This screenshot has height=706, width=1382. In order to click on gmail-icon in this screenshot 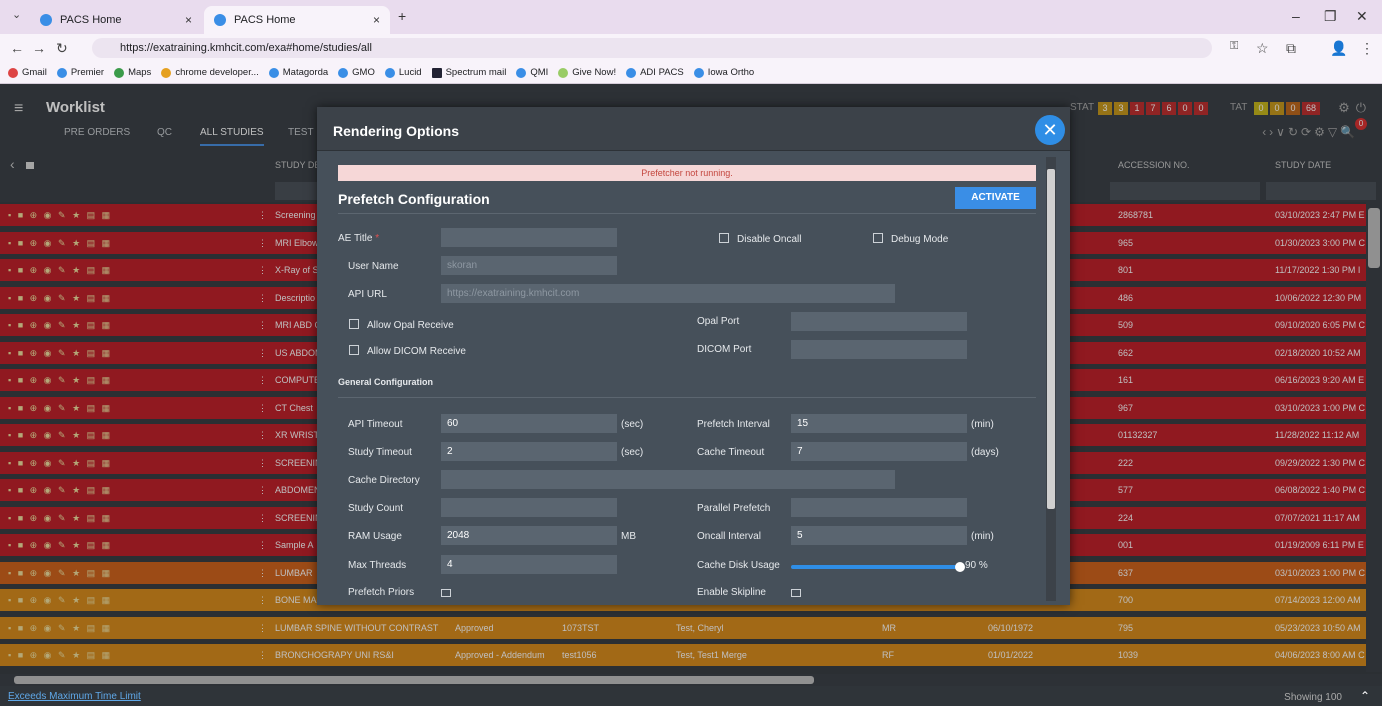, I will do `click(13, 72)`.